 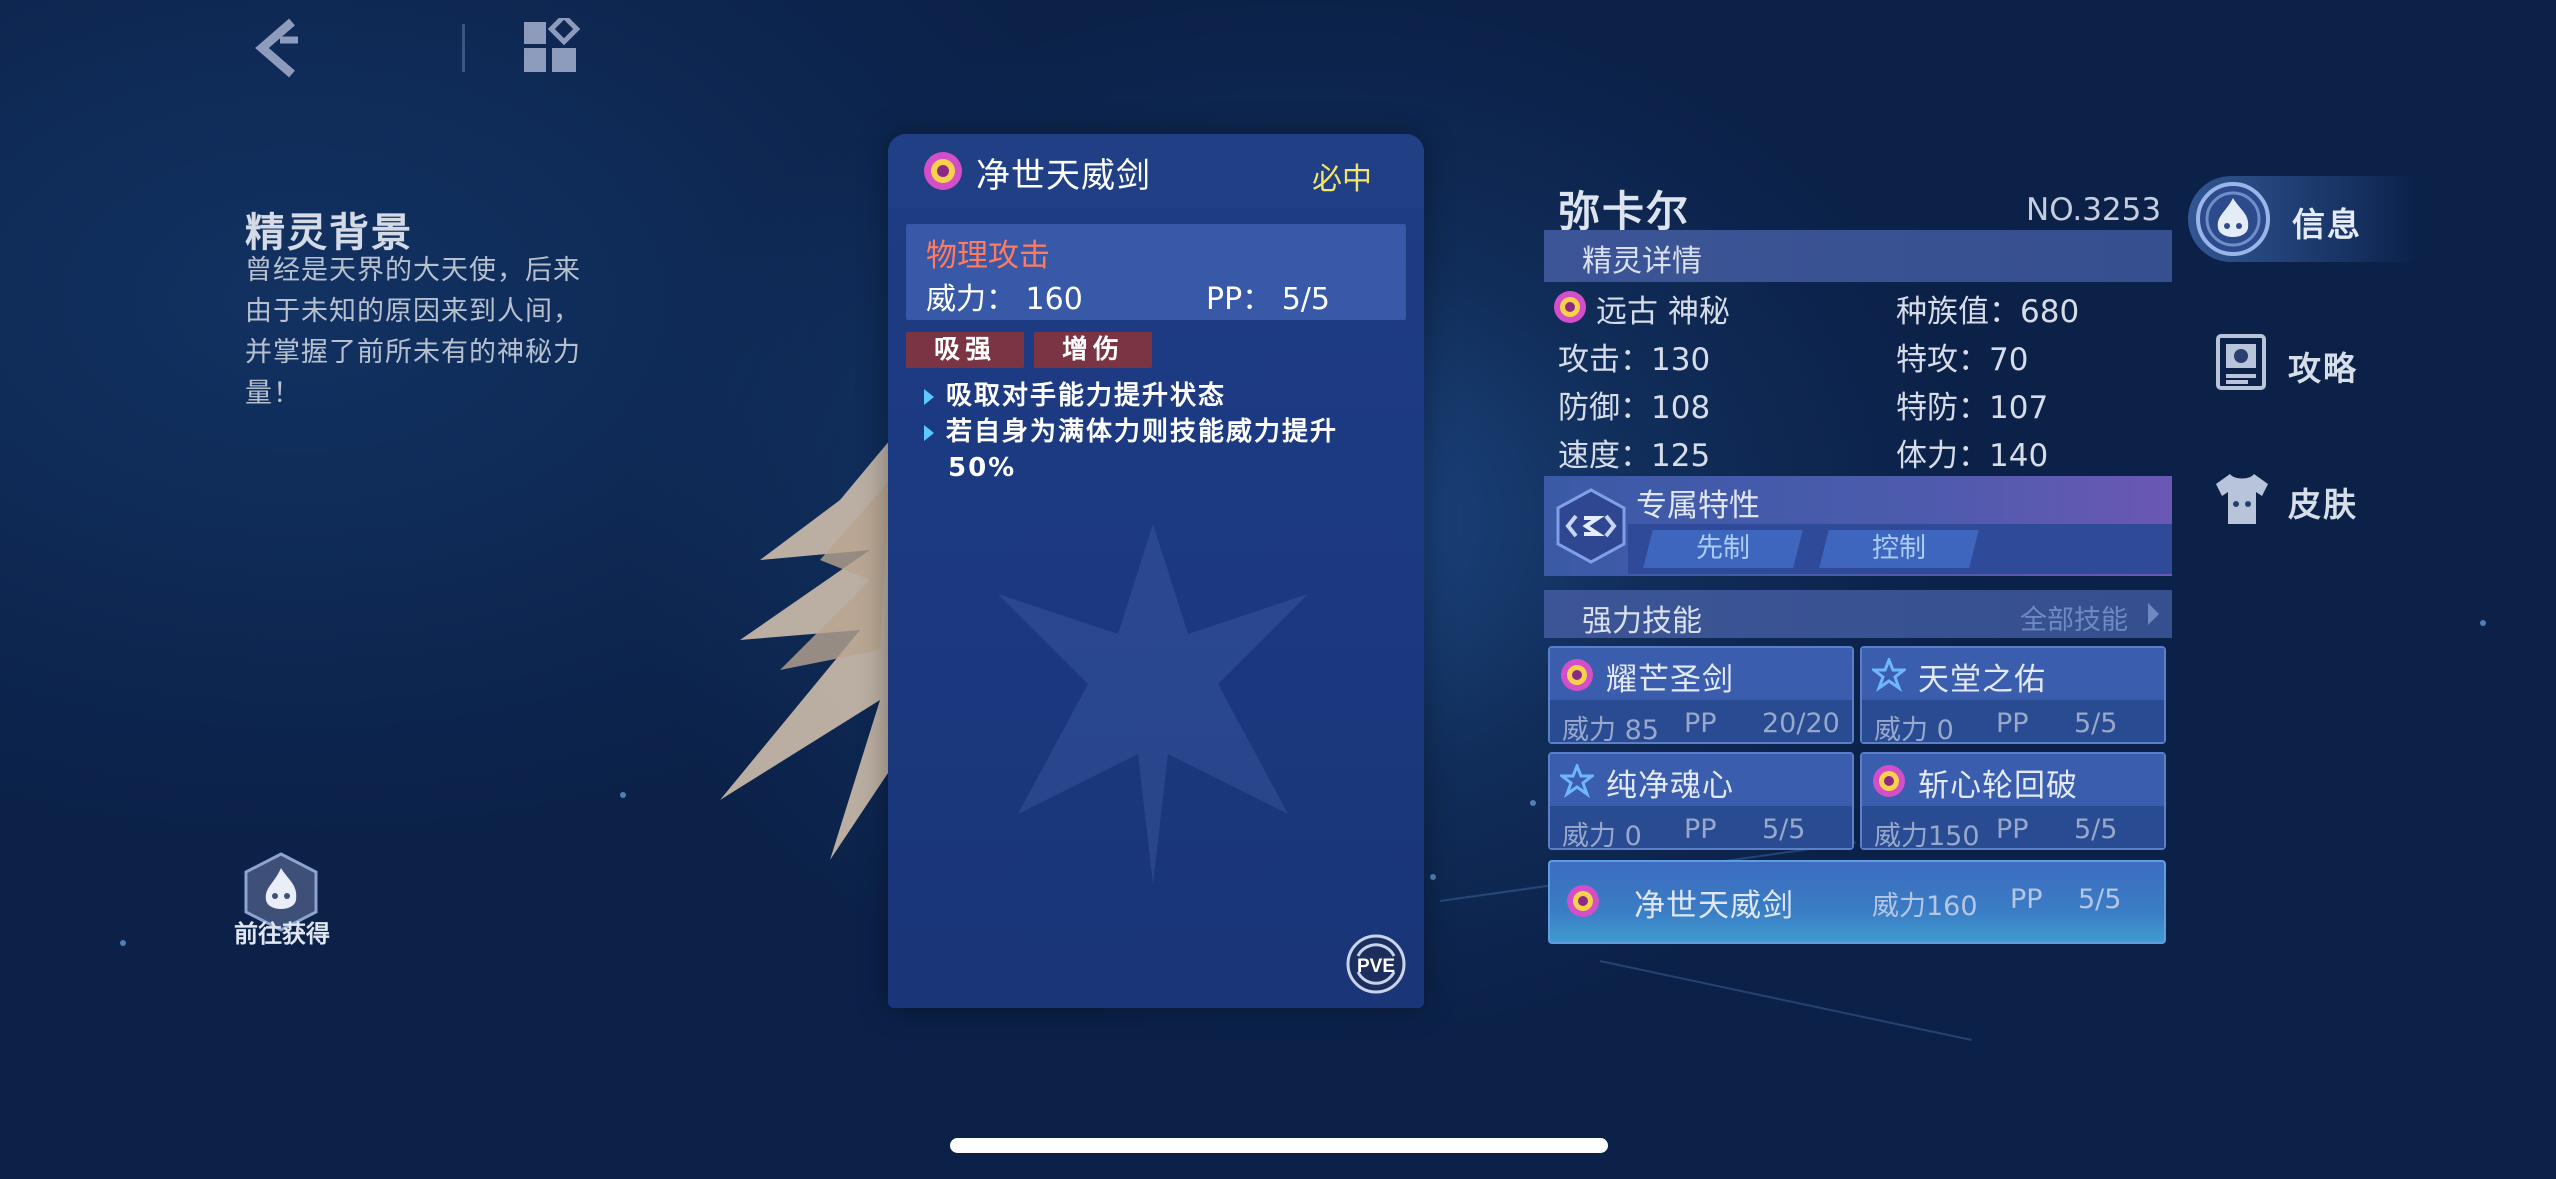 I want to click on background-description: 曾经是天界的大天使，后来由于未知的原因来到人间，并掌握了前所未有的神秘力量！, so click(x=413, y=332).